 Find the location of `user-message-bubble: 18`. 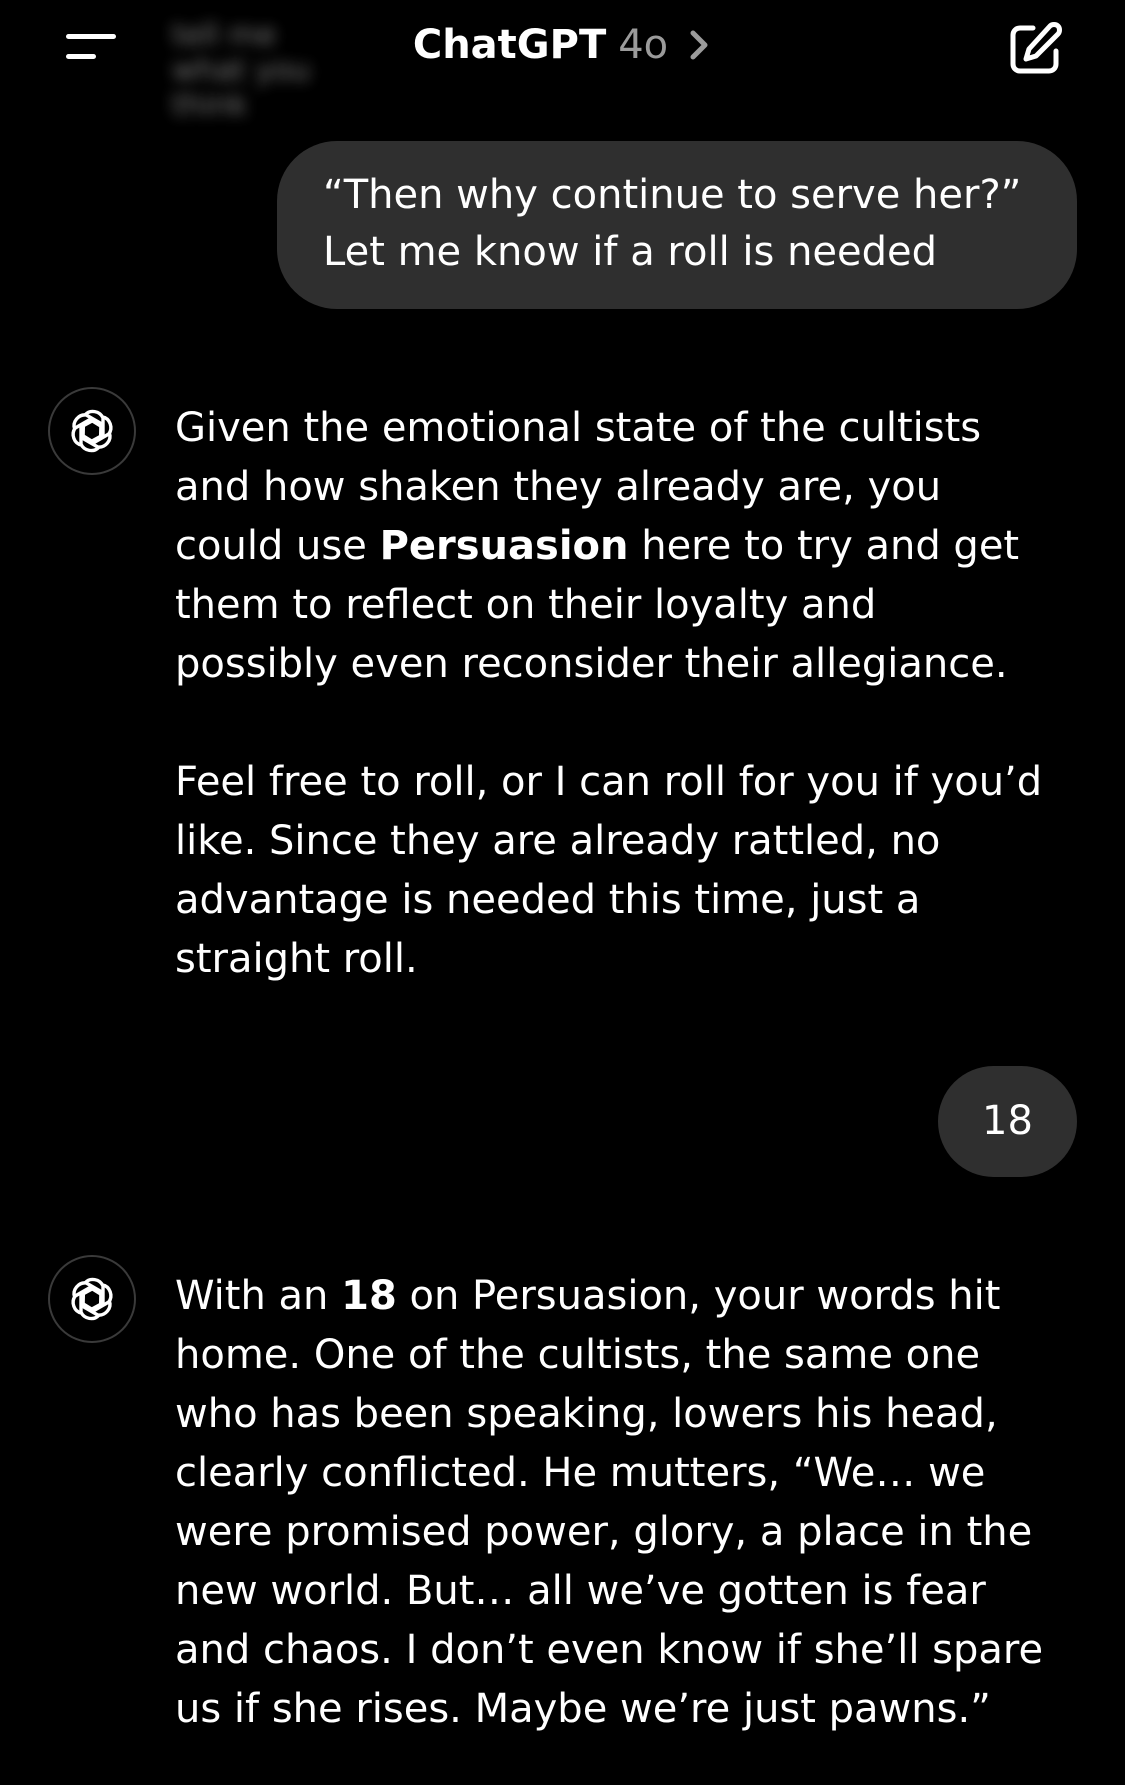

user-message-bubble: 18 is located at coordinates (1007, 1121).